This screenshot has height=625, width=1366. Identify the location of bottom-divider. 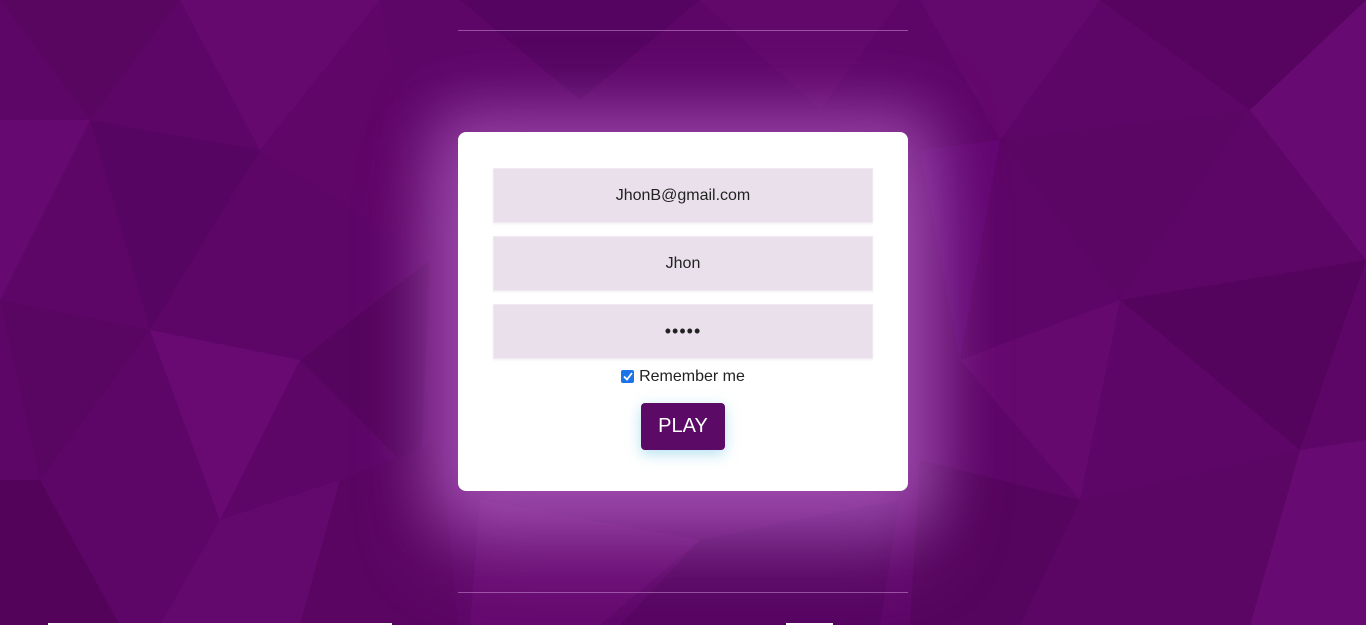
(683, 592).